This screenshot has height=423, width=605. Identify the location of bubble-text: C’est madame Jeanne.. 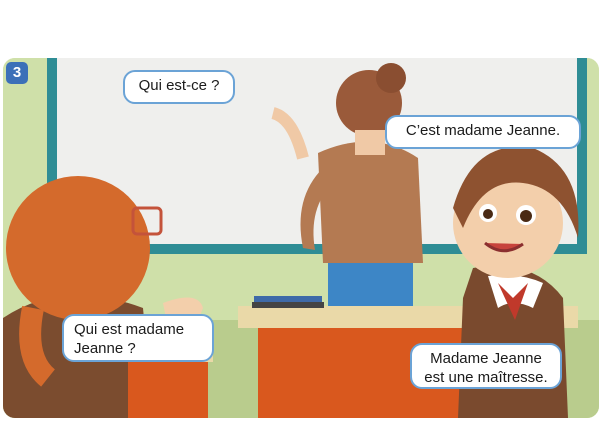
(483, 130).